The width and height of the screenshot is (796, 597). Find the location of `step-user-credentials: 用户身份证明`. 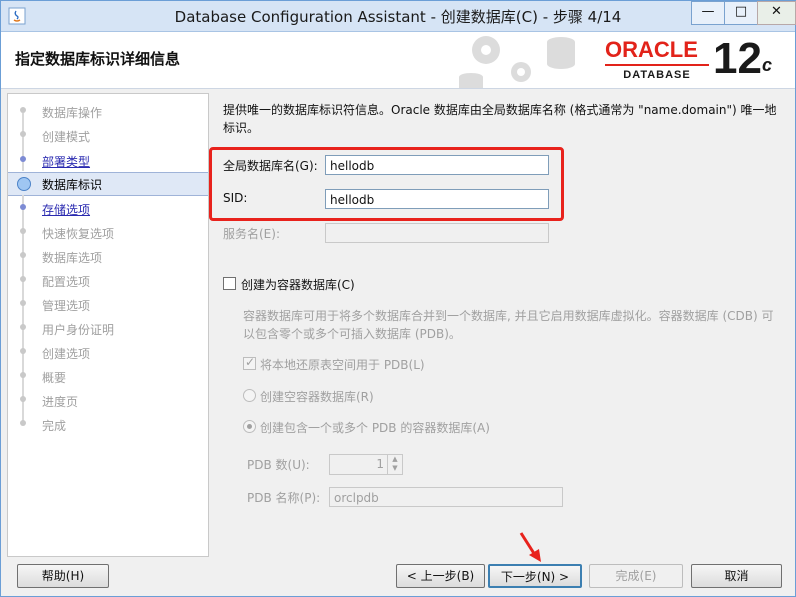

step-user-credentials: 用户身份证明 is located at coordinates (108, 327).